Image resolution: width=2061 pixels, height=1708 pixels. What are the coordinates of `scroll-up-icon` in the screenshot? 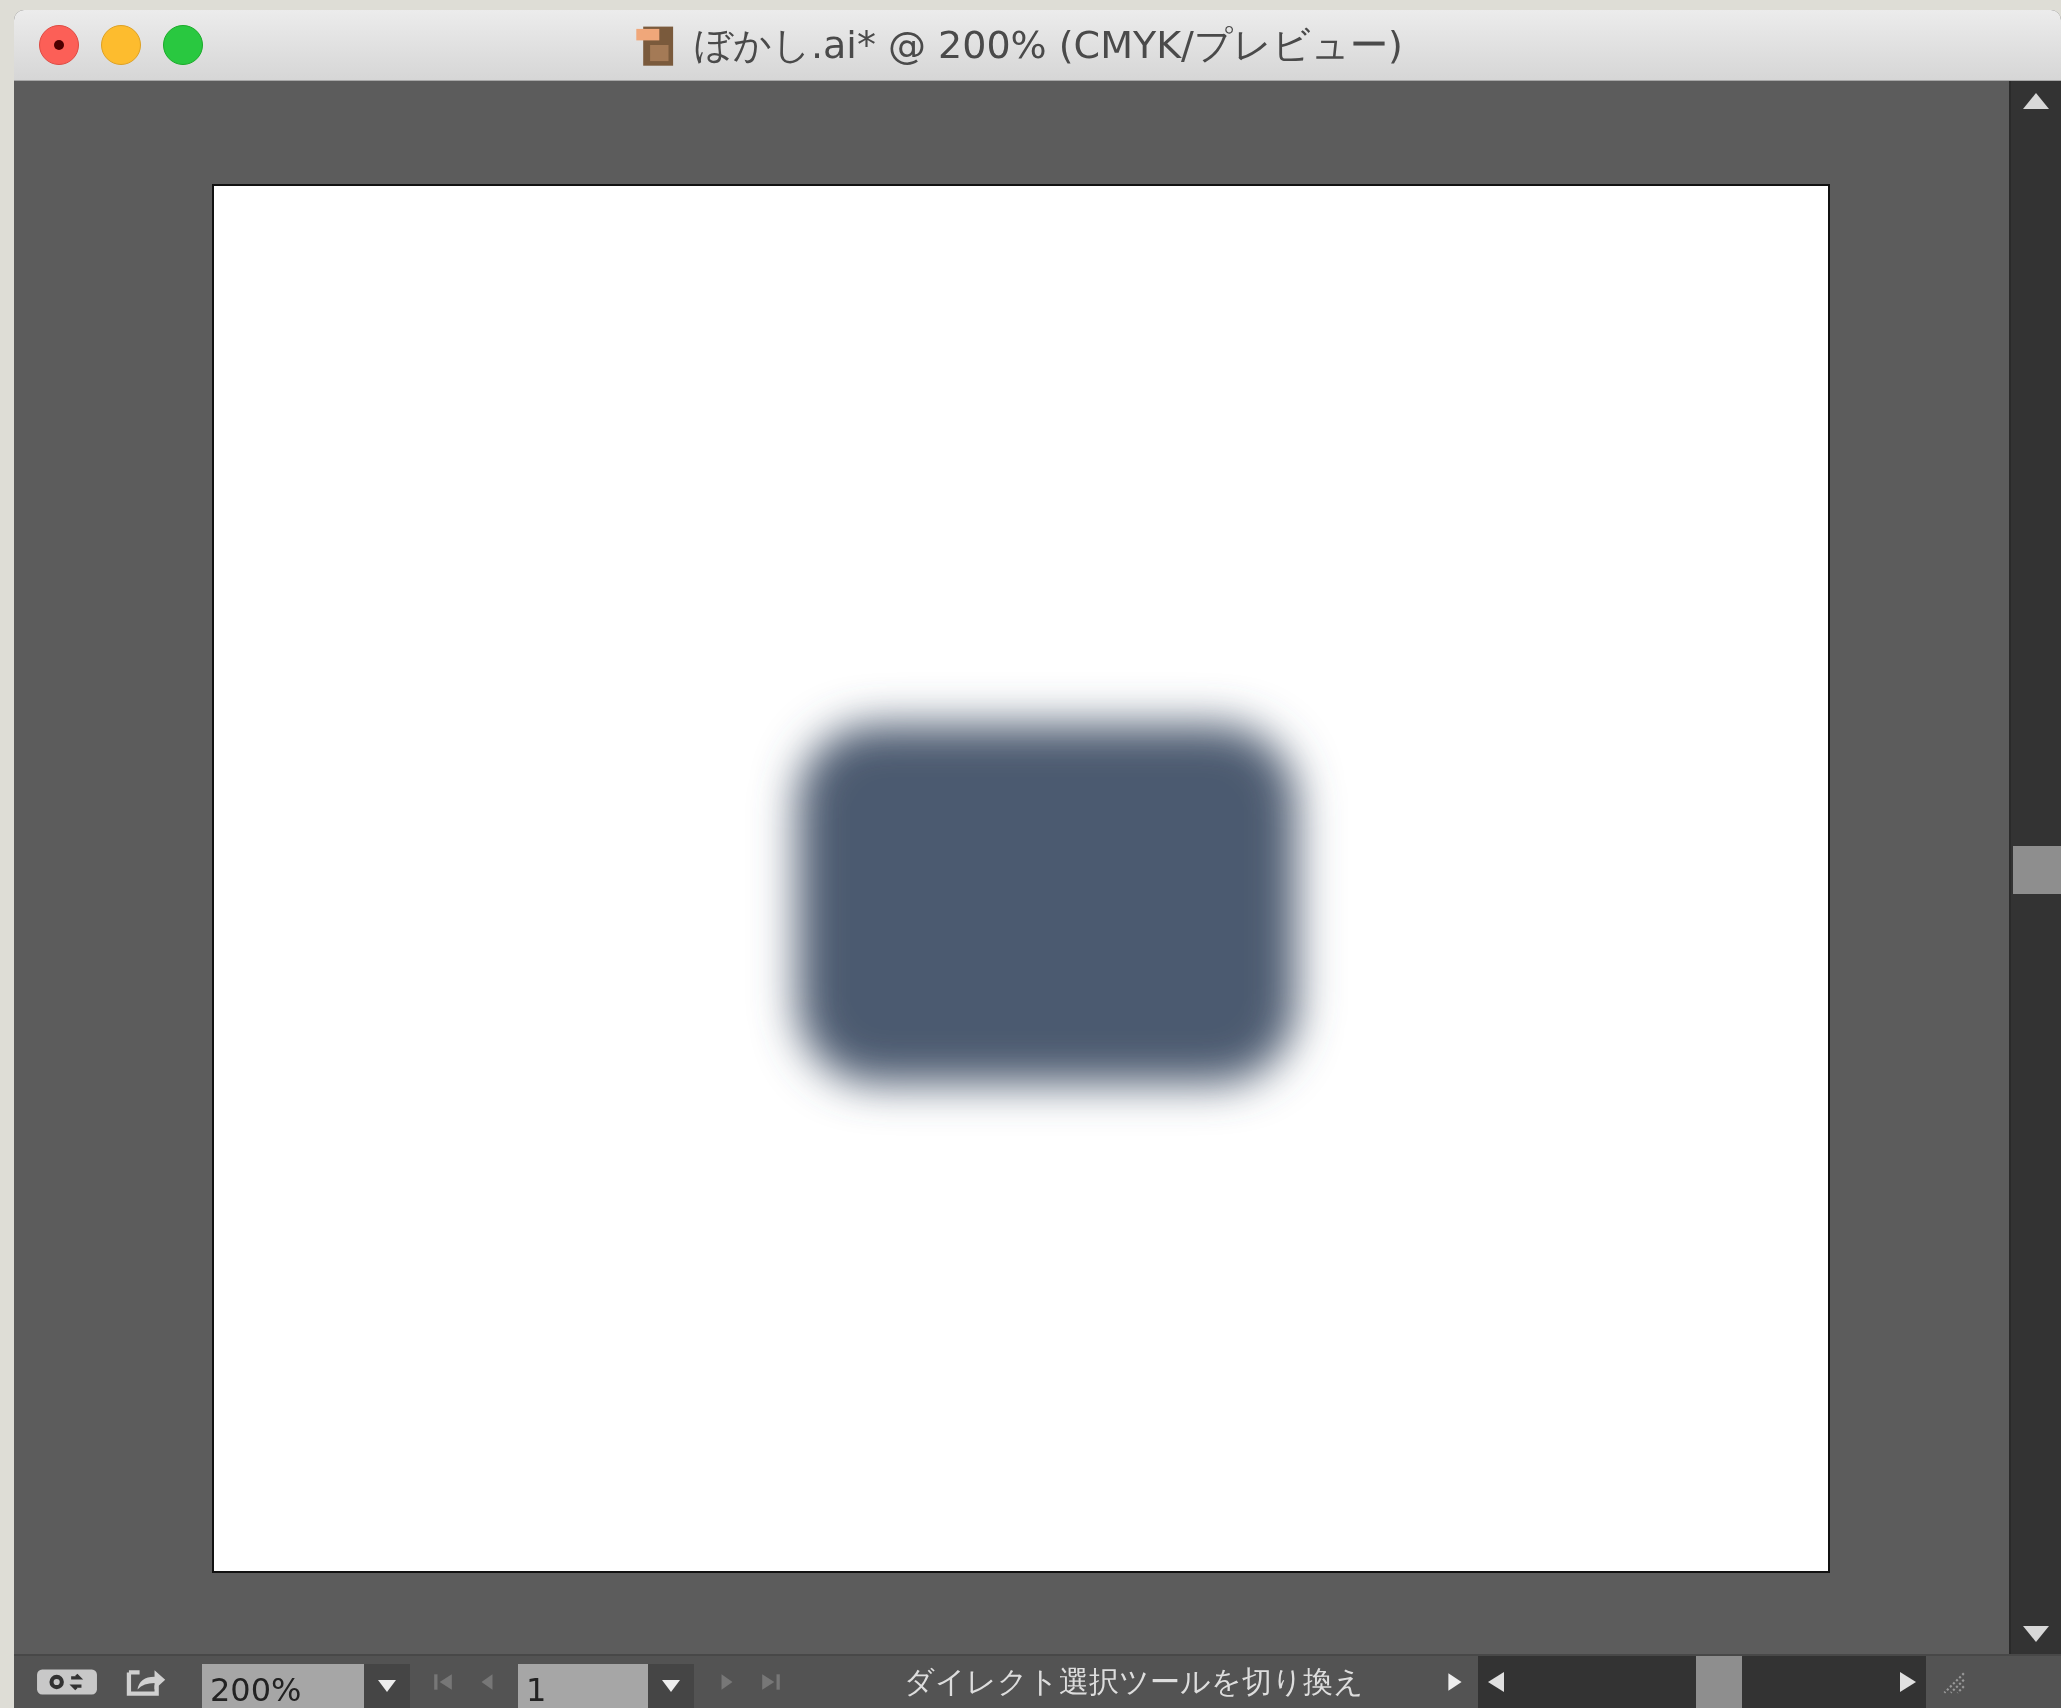 It's located at (2036, 101).